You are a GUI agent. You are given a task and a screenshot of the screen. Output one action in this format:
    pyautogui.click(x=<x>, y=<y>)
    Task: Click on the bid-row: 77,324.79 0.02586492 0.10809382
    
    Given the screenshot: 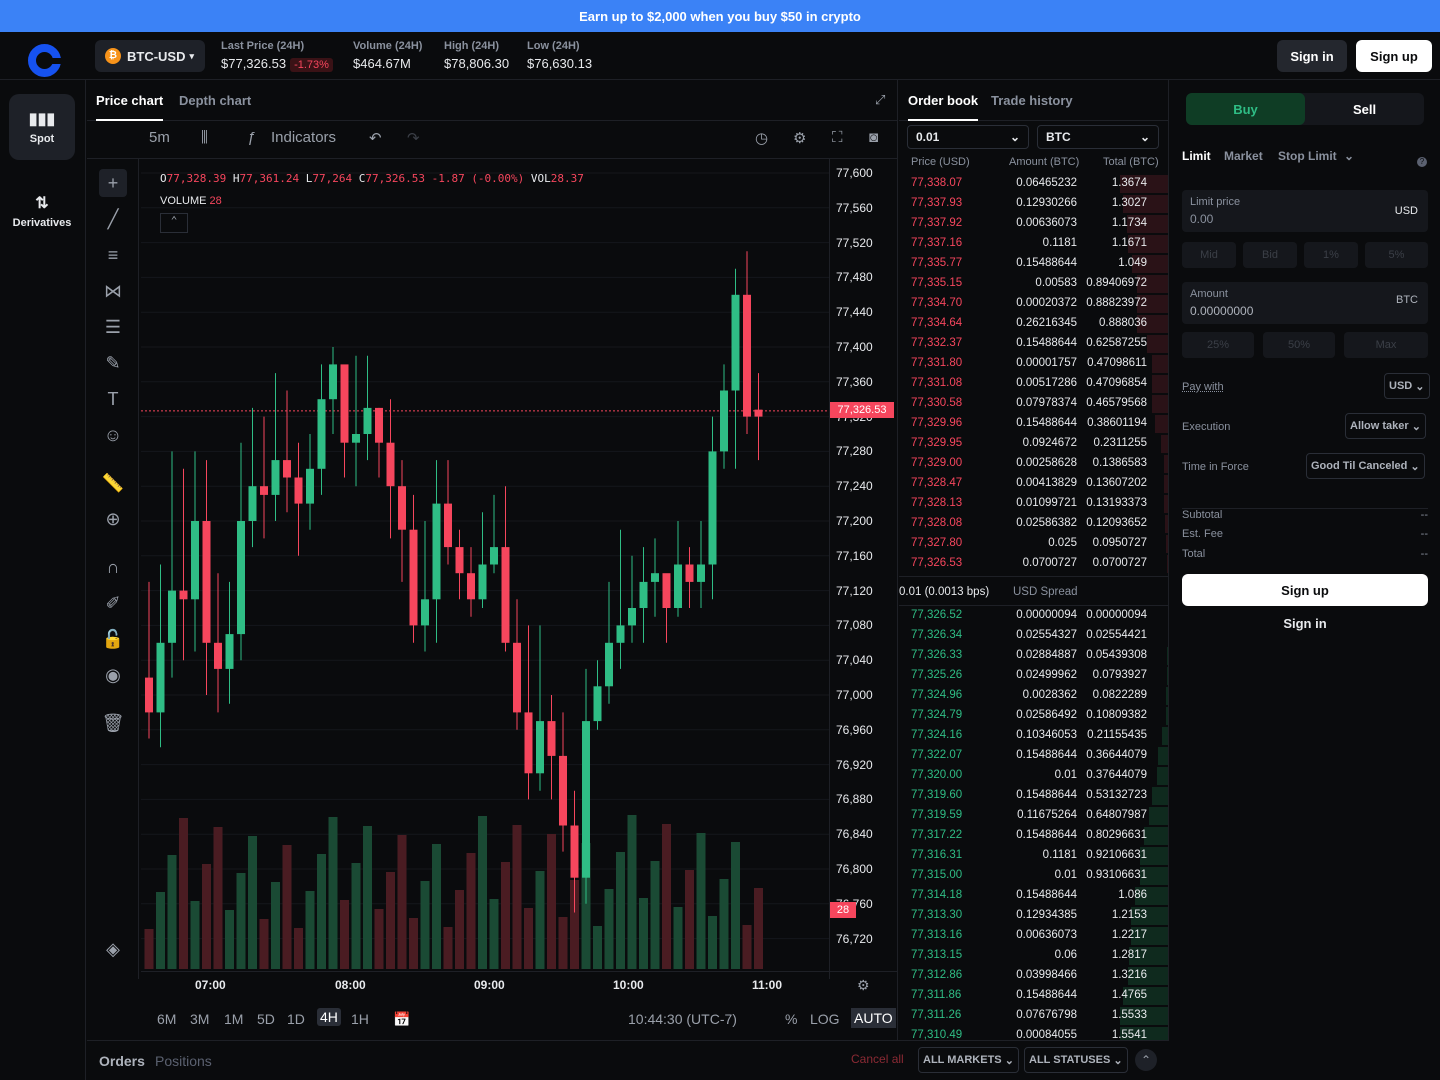 What is the action you would take?
    pyautogui.click(x=1033, y=716)
    